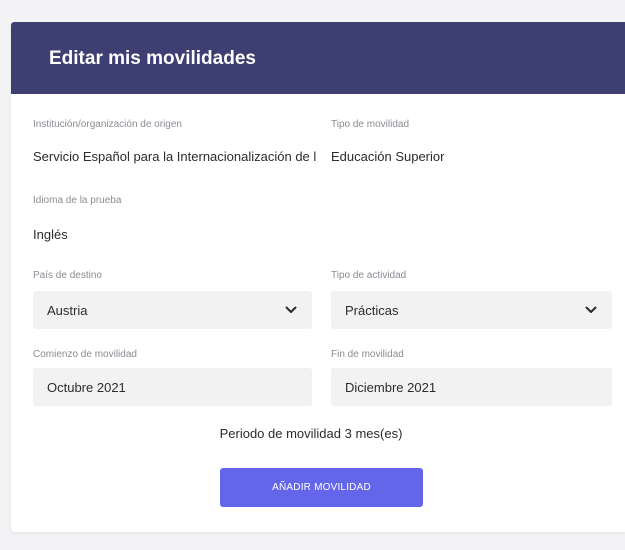 Image resolution: width=625 pixels, height=550 pixels. What do you see at coordinates (372, 310) in the screenshot?
I see `activity-type-value: Prácticas` at bounding box center [372, 310].